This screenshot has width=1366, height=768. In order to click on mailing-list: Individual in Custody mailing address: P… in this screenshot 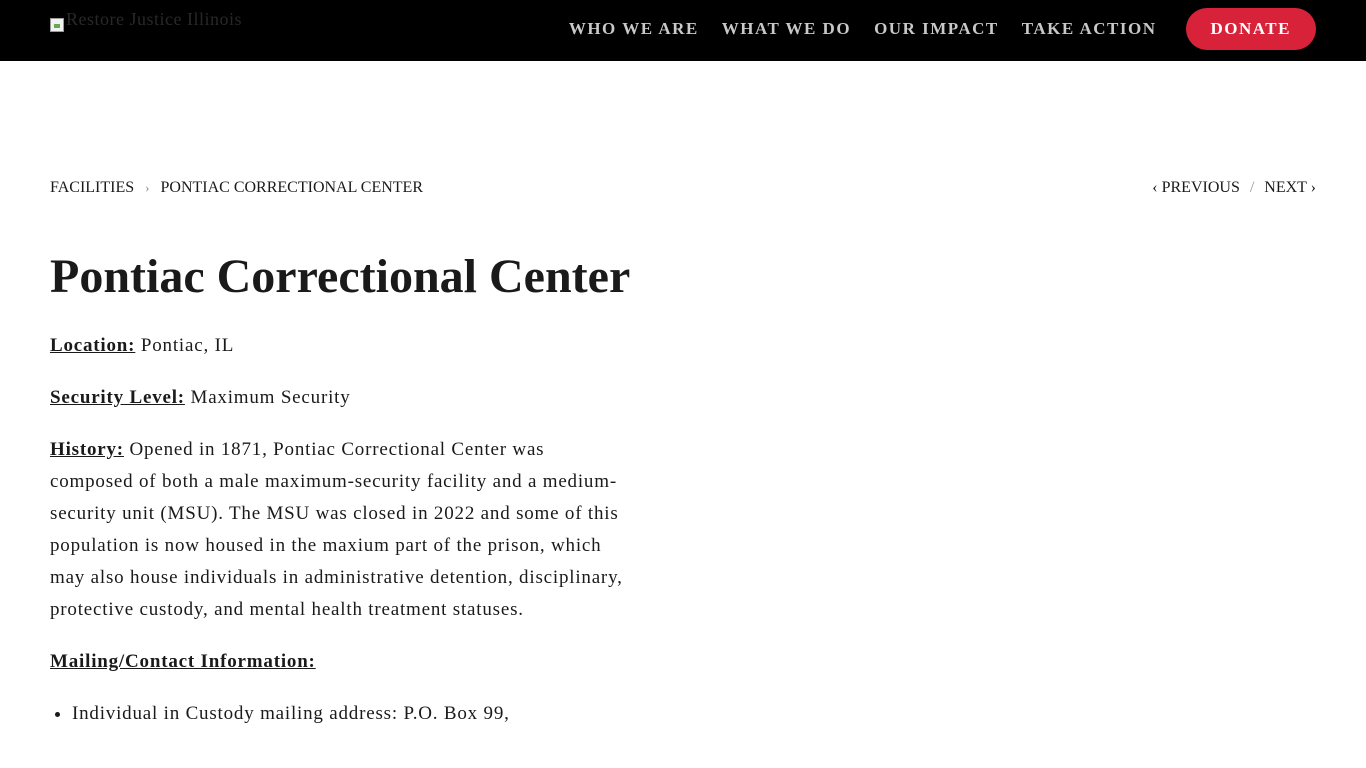, I will do `click(340, 714)`.